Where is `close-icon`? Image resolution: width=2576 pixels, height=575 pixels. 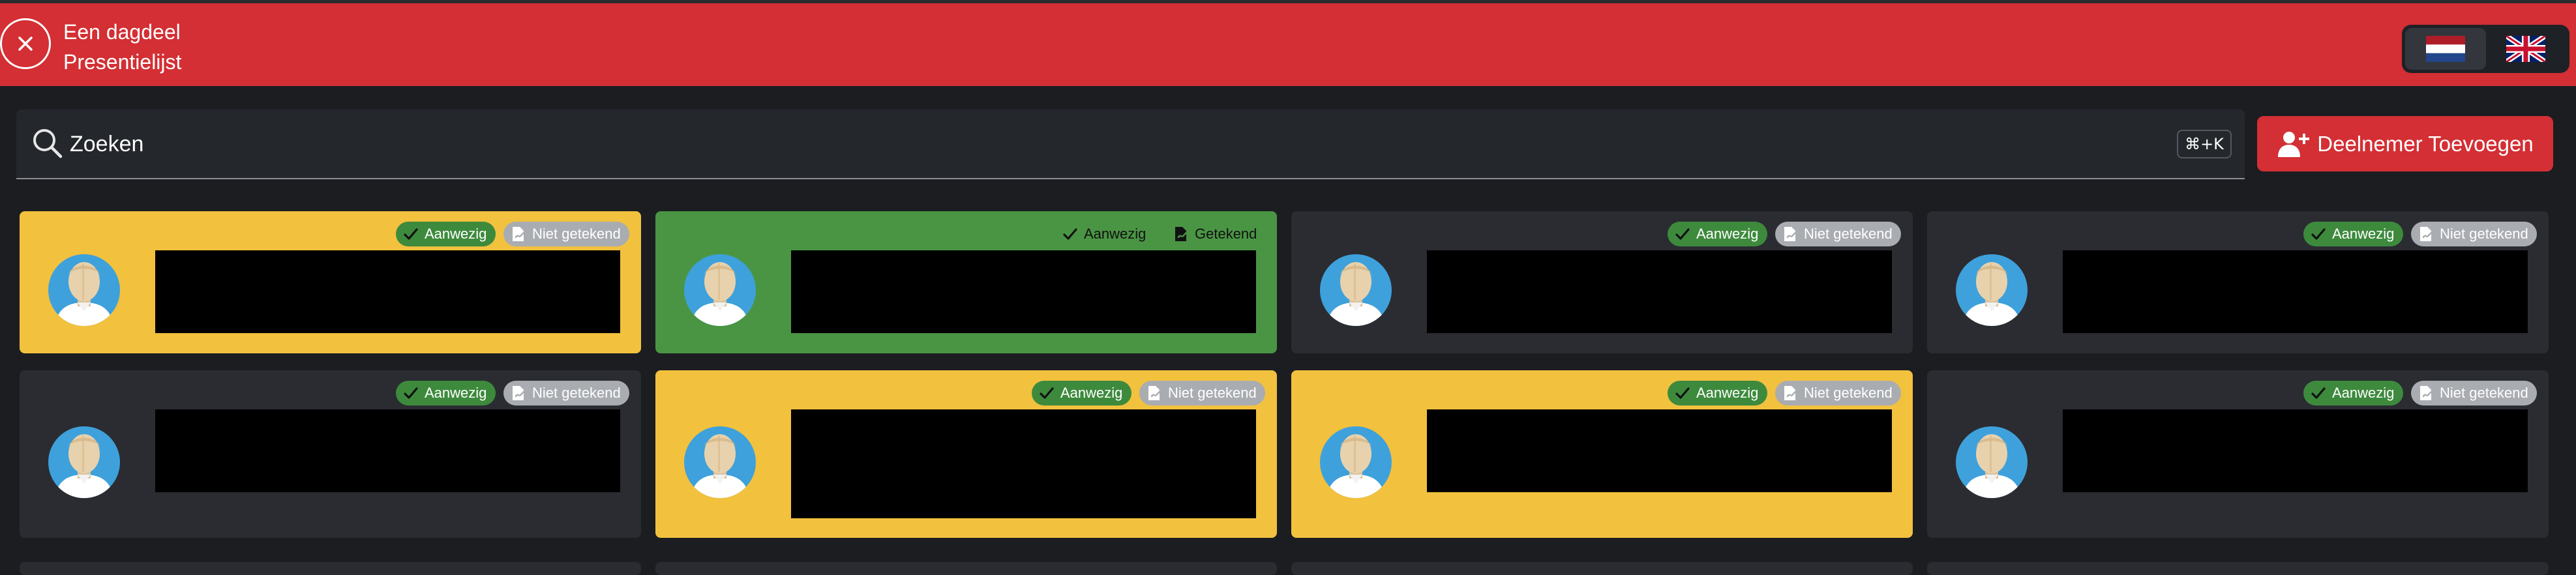 close-icon is located at coordinates (25, 44).